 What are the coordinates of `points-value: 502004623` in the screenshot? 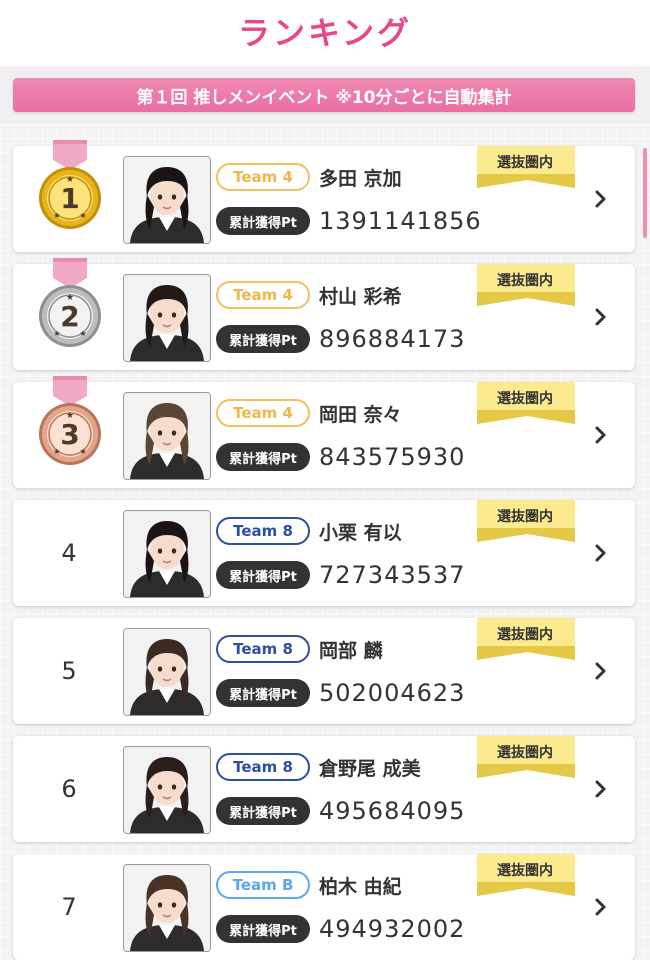 It's located at (392, 693).